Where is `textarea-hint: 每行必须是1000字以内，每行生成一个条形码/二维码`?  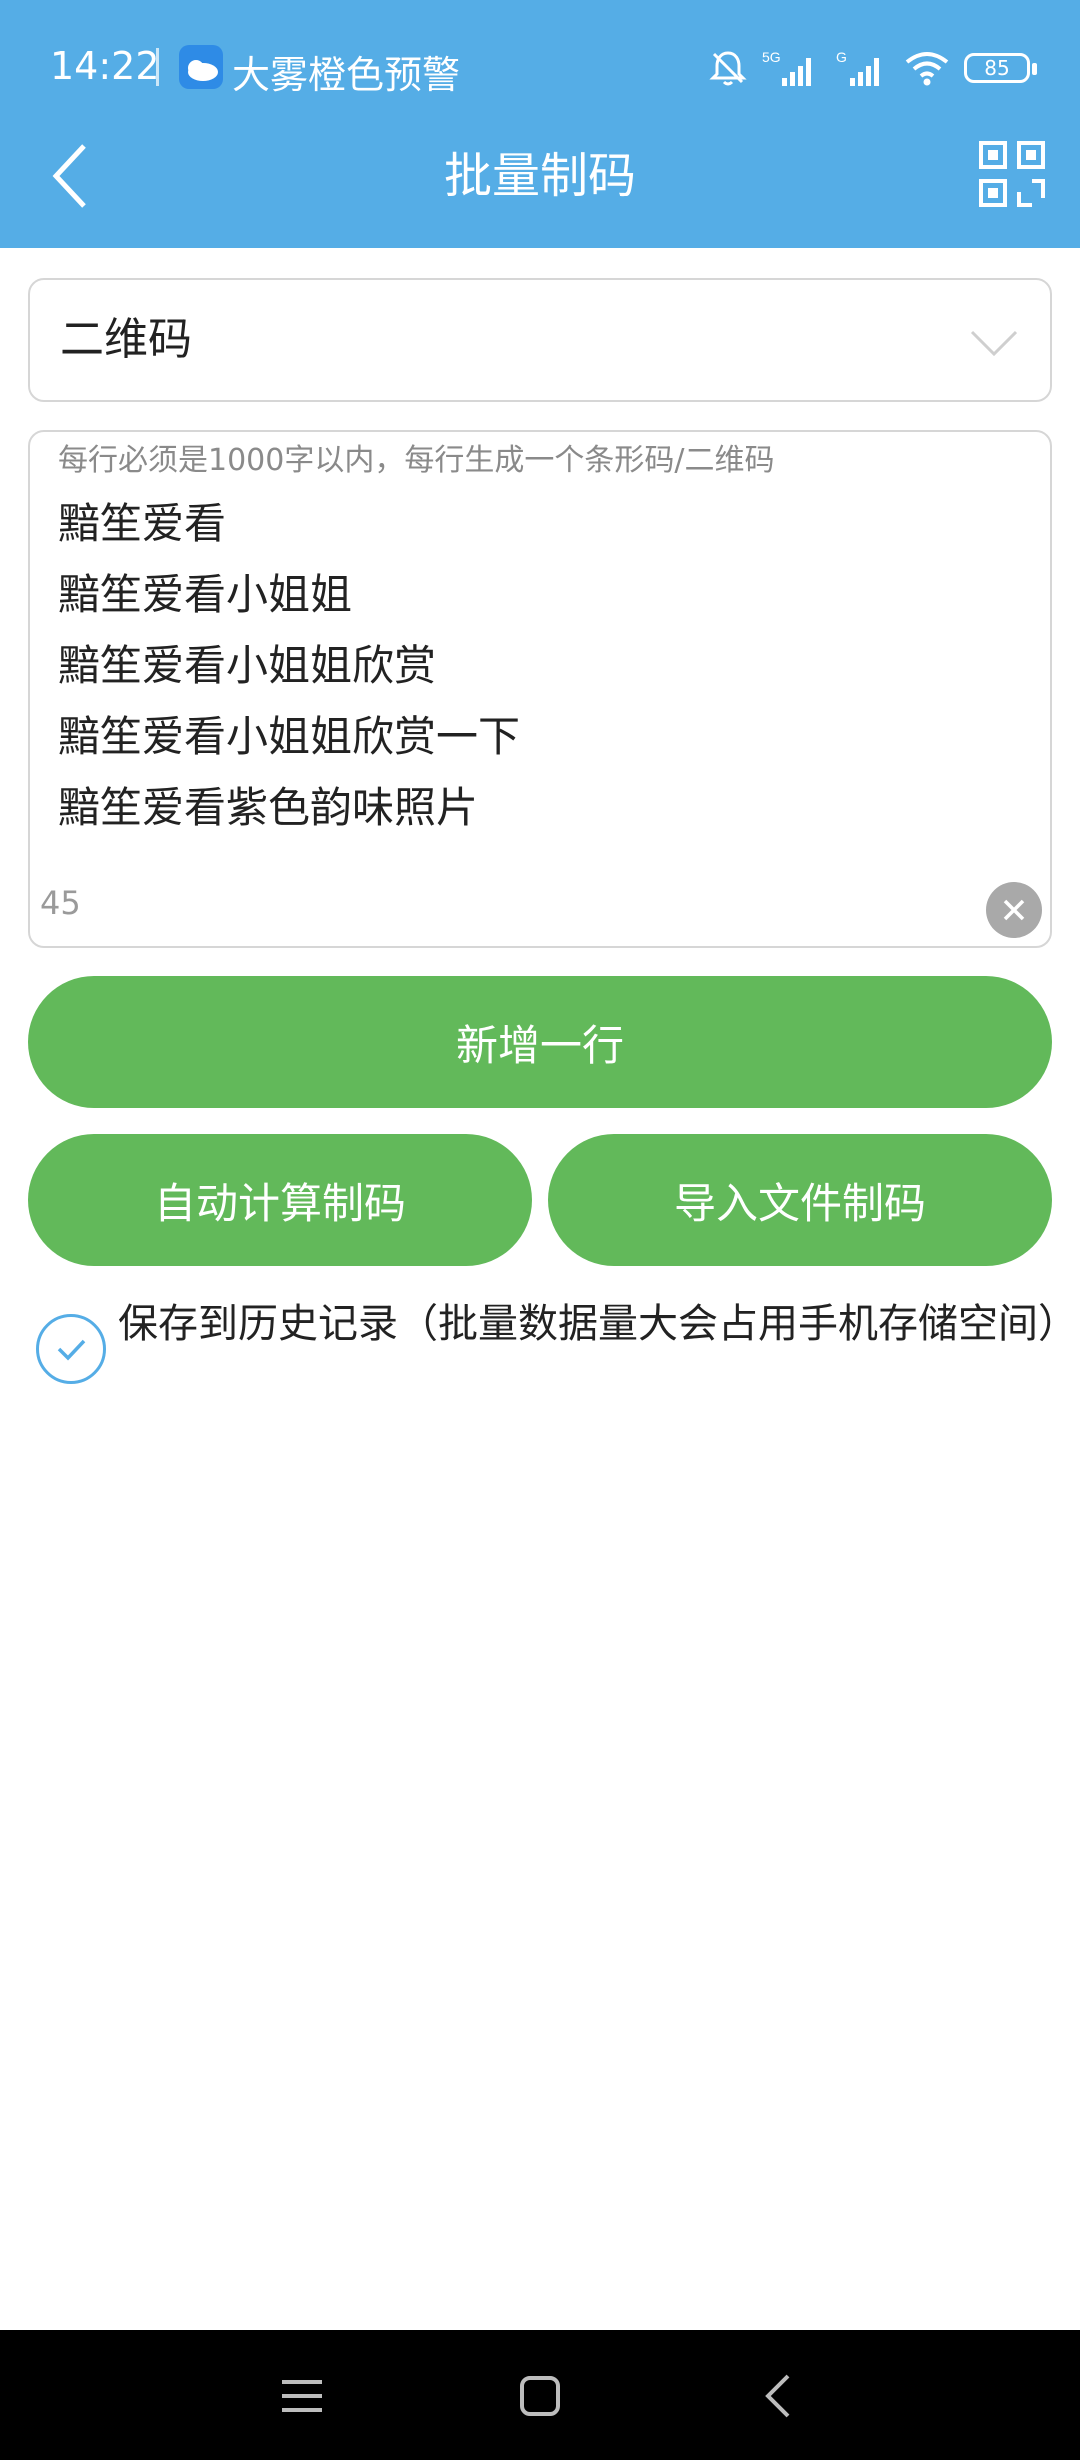
textarea-hint: 每行必须是1000字以内，每行生成一个条形码/二维码 is located at coordinates (416, 460).